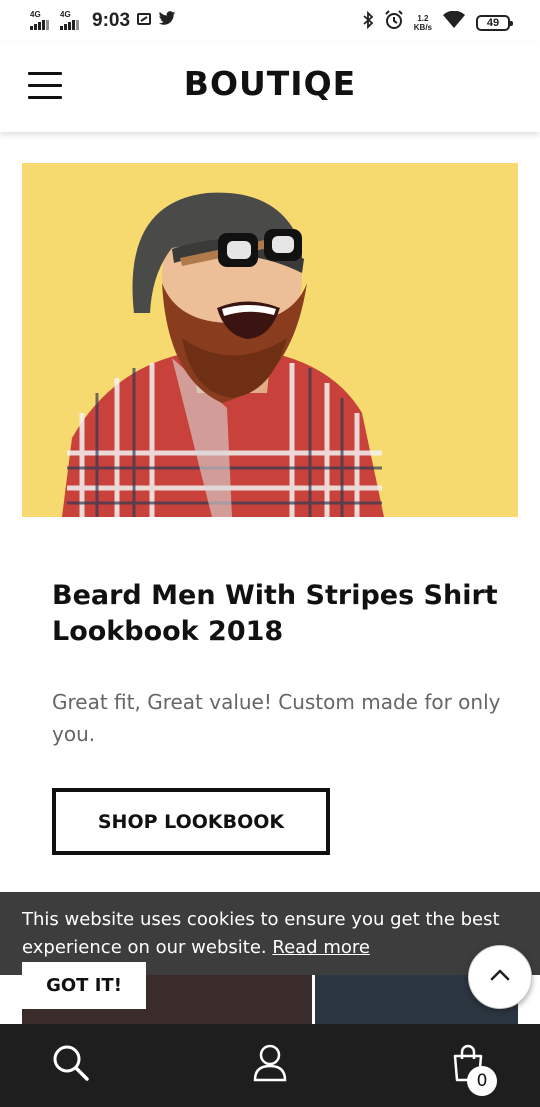 This screenshot has width=540, height=1107. I want to click on status-right: 1.2 KB/s 49, so click(437, 22).